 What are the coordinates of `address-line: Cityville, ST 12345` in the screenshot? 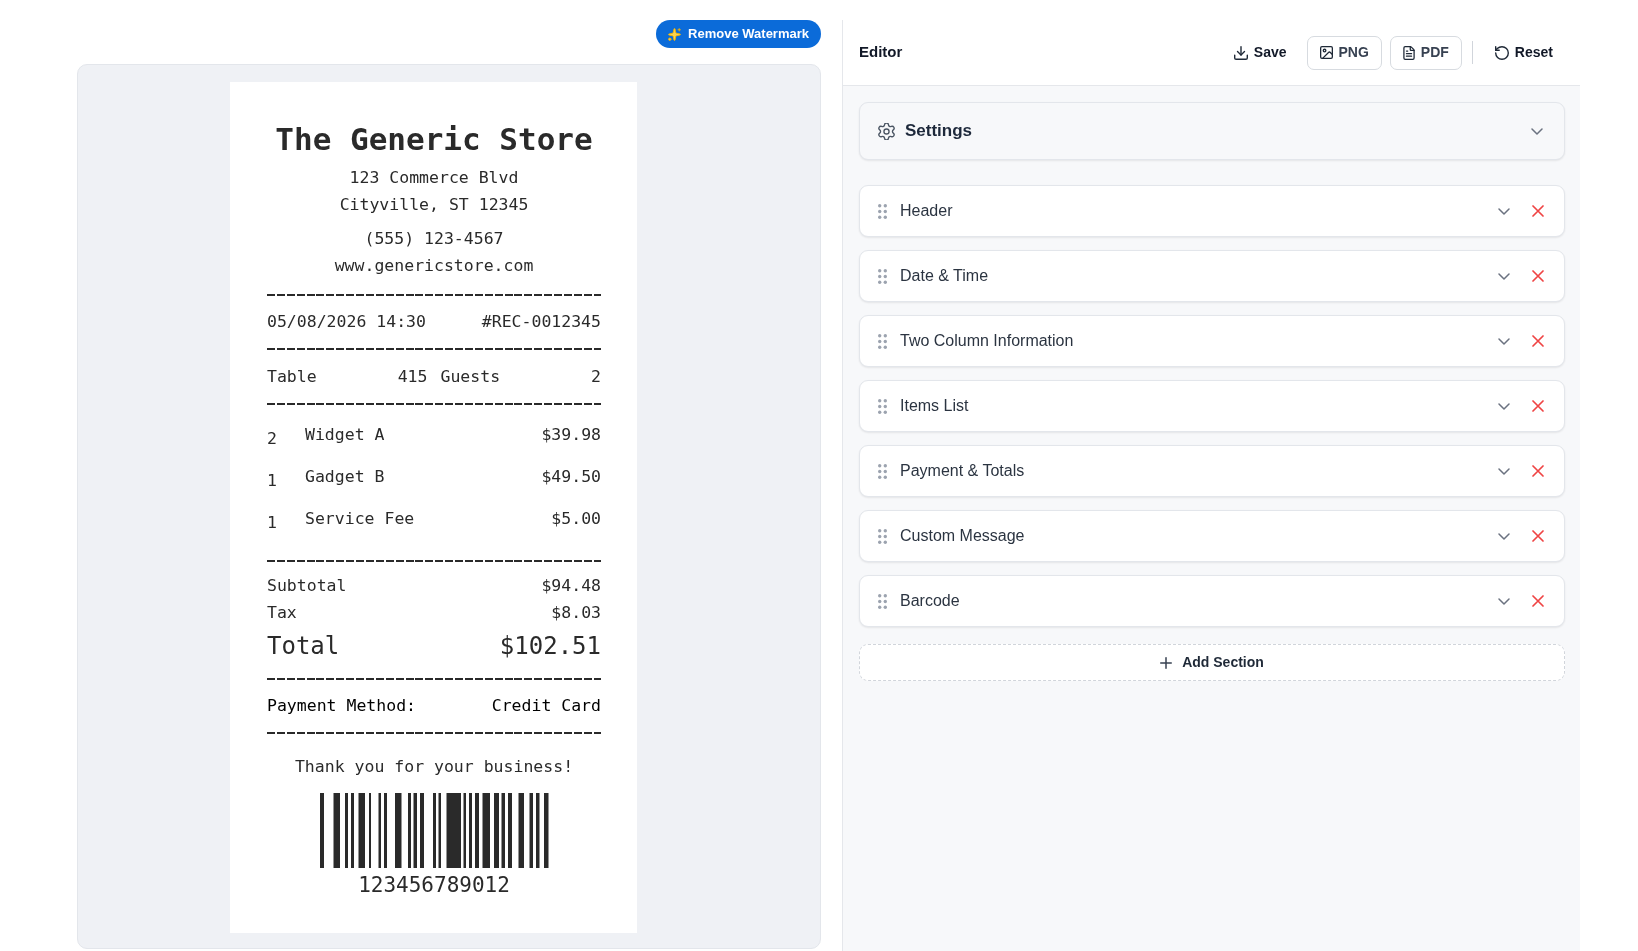 It's located at (434, 205).